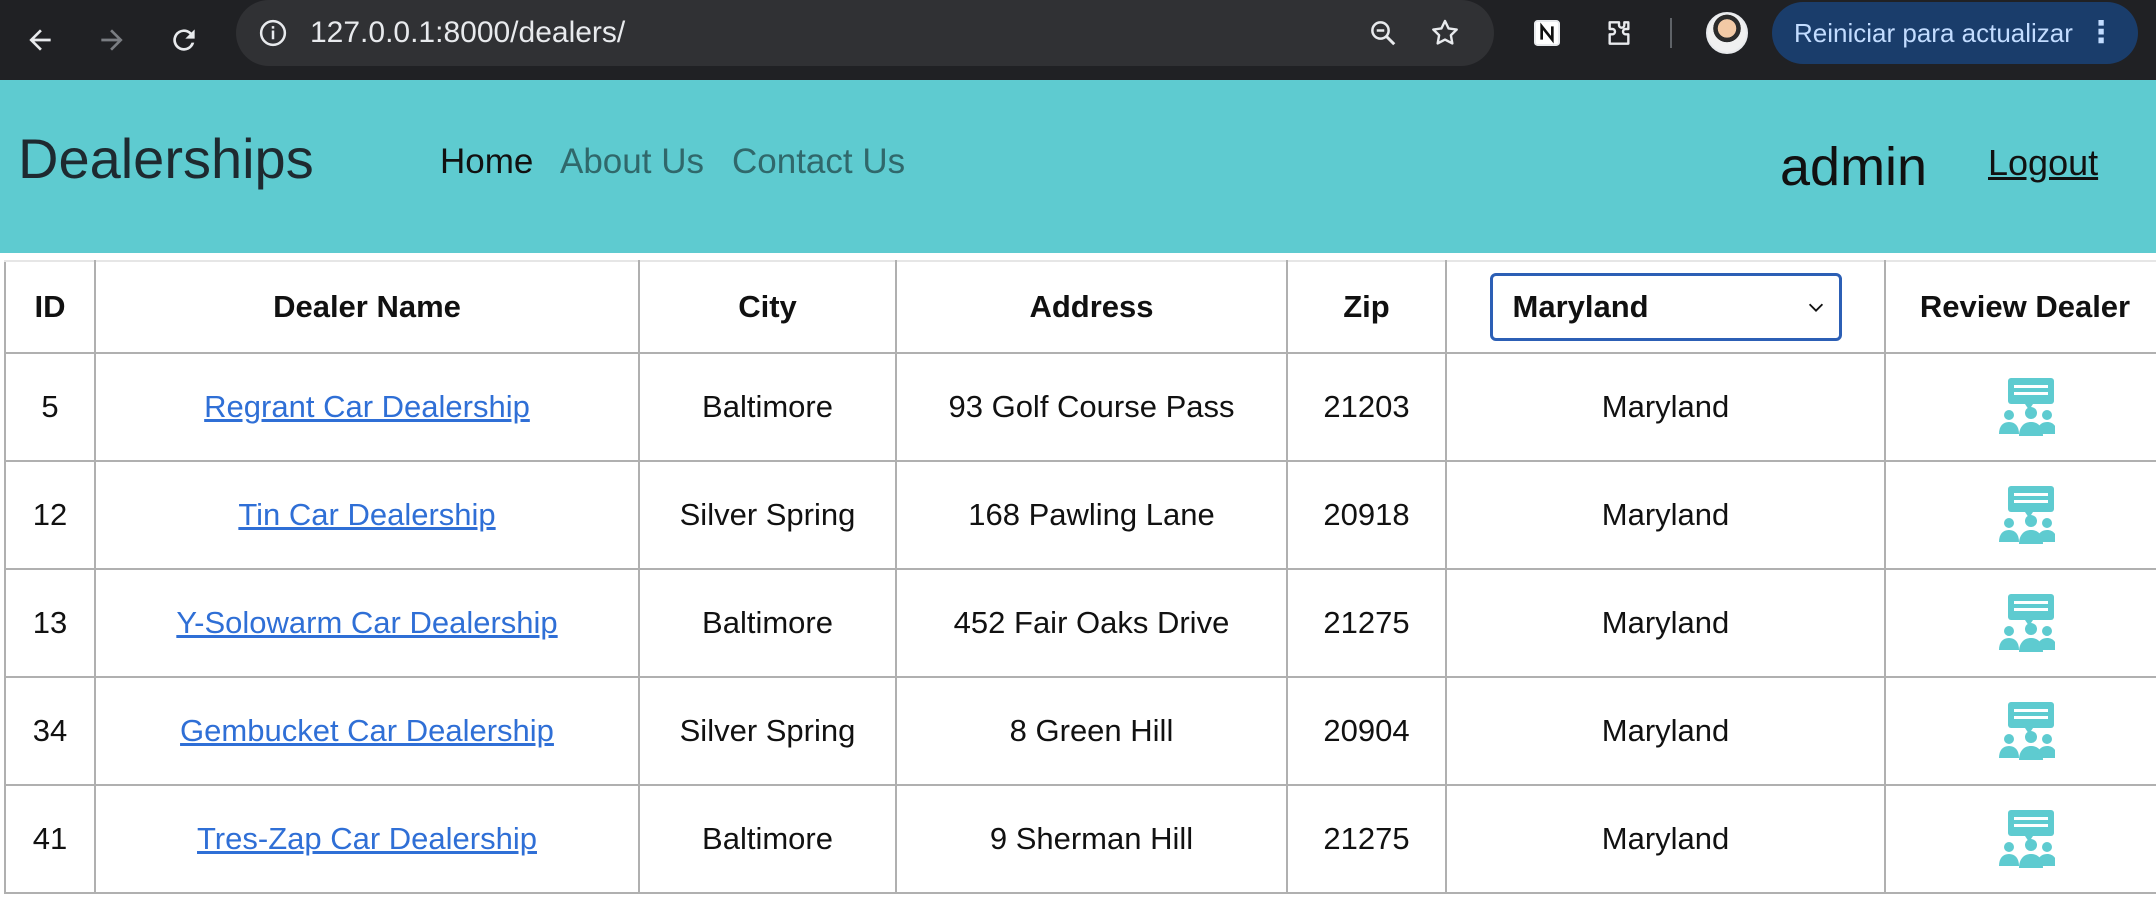 The height and width of the screenshot is (924, 2156). I want to click on site-info-icon, so click(273, 33).